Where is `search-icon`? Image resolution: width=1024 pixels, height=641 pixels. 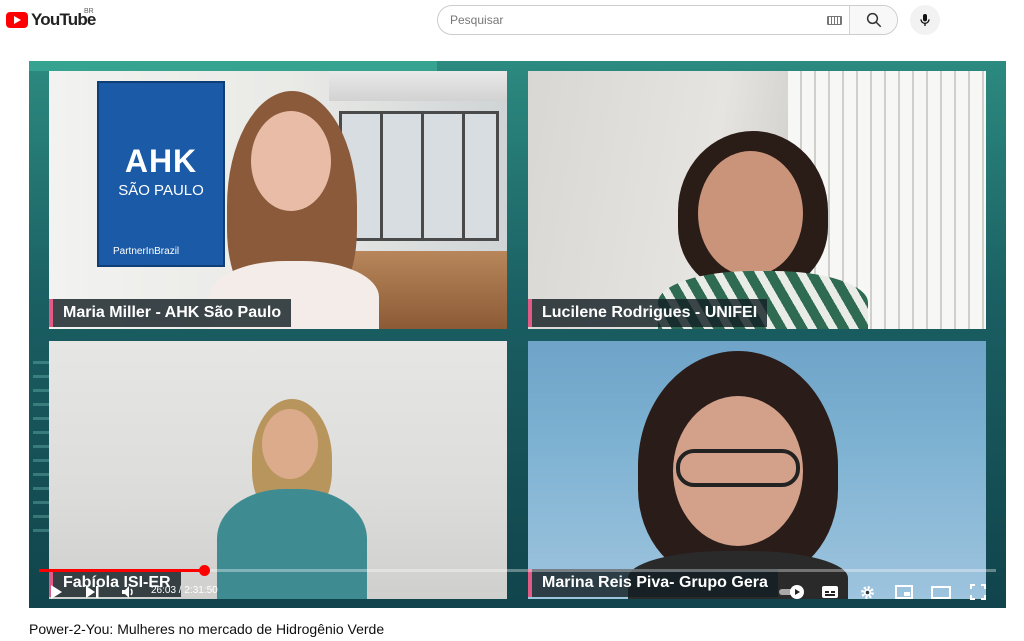 search-icon is located at coordinates (873, 20).